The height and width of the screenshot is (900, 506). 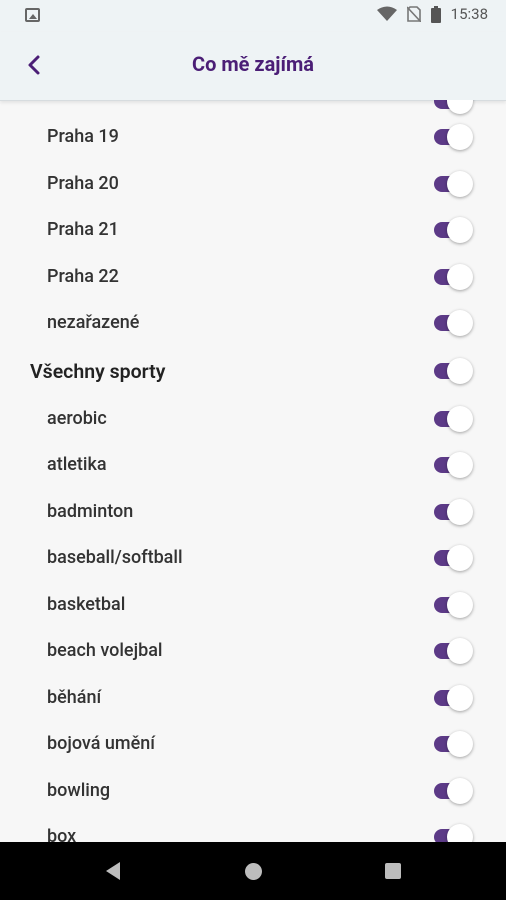 I want to click on list-item-label: bowling, so click(x=79, y=790).